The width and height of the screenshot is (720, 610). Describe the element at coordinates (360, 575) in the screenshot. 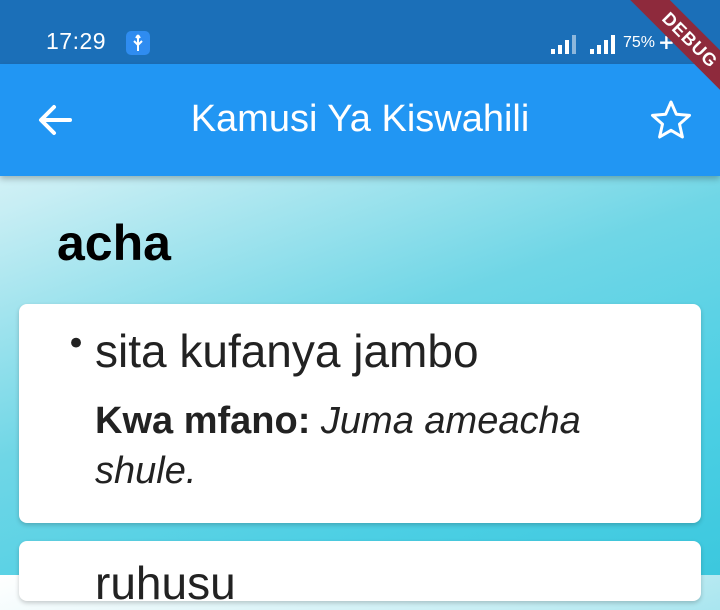

I see `definition-card: ruhusu` at that location.